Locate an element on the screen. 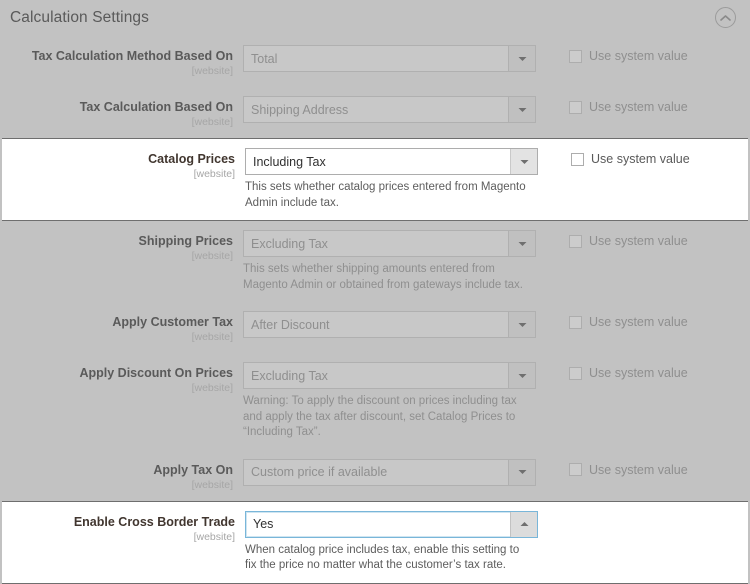 Image resolution: width=750 pixels, height=584 pixels. section-header: Calculation Settings is located at coordinates (375, 18).